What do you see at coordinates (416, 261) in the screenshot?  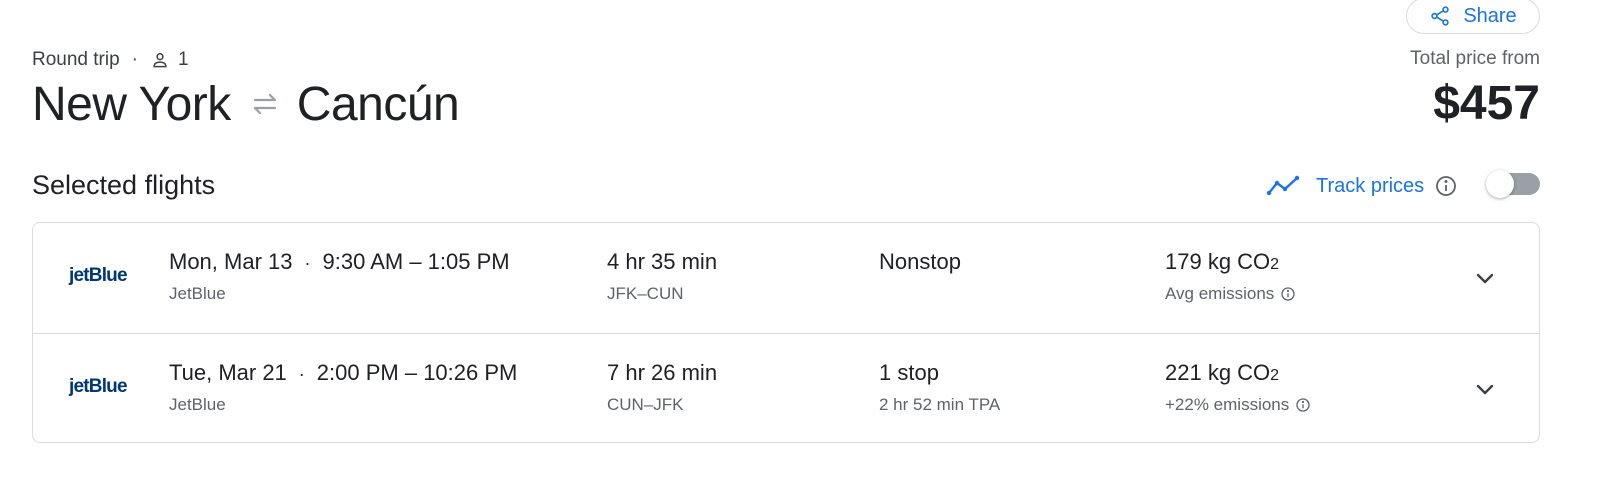 I see `flight-times-text: 9:30 AM – 1:05 PM` at bounding box center [416, 261].